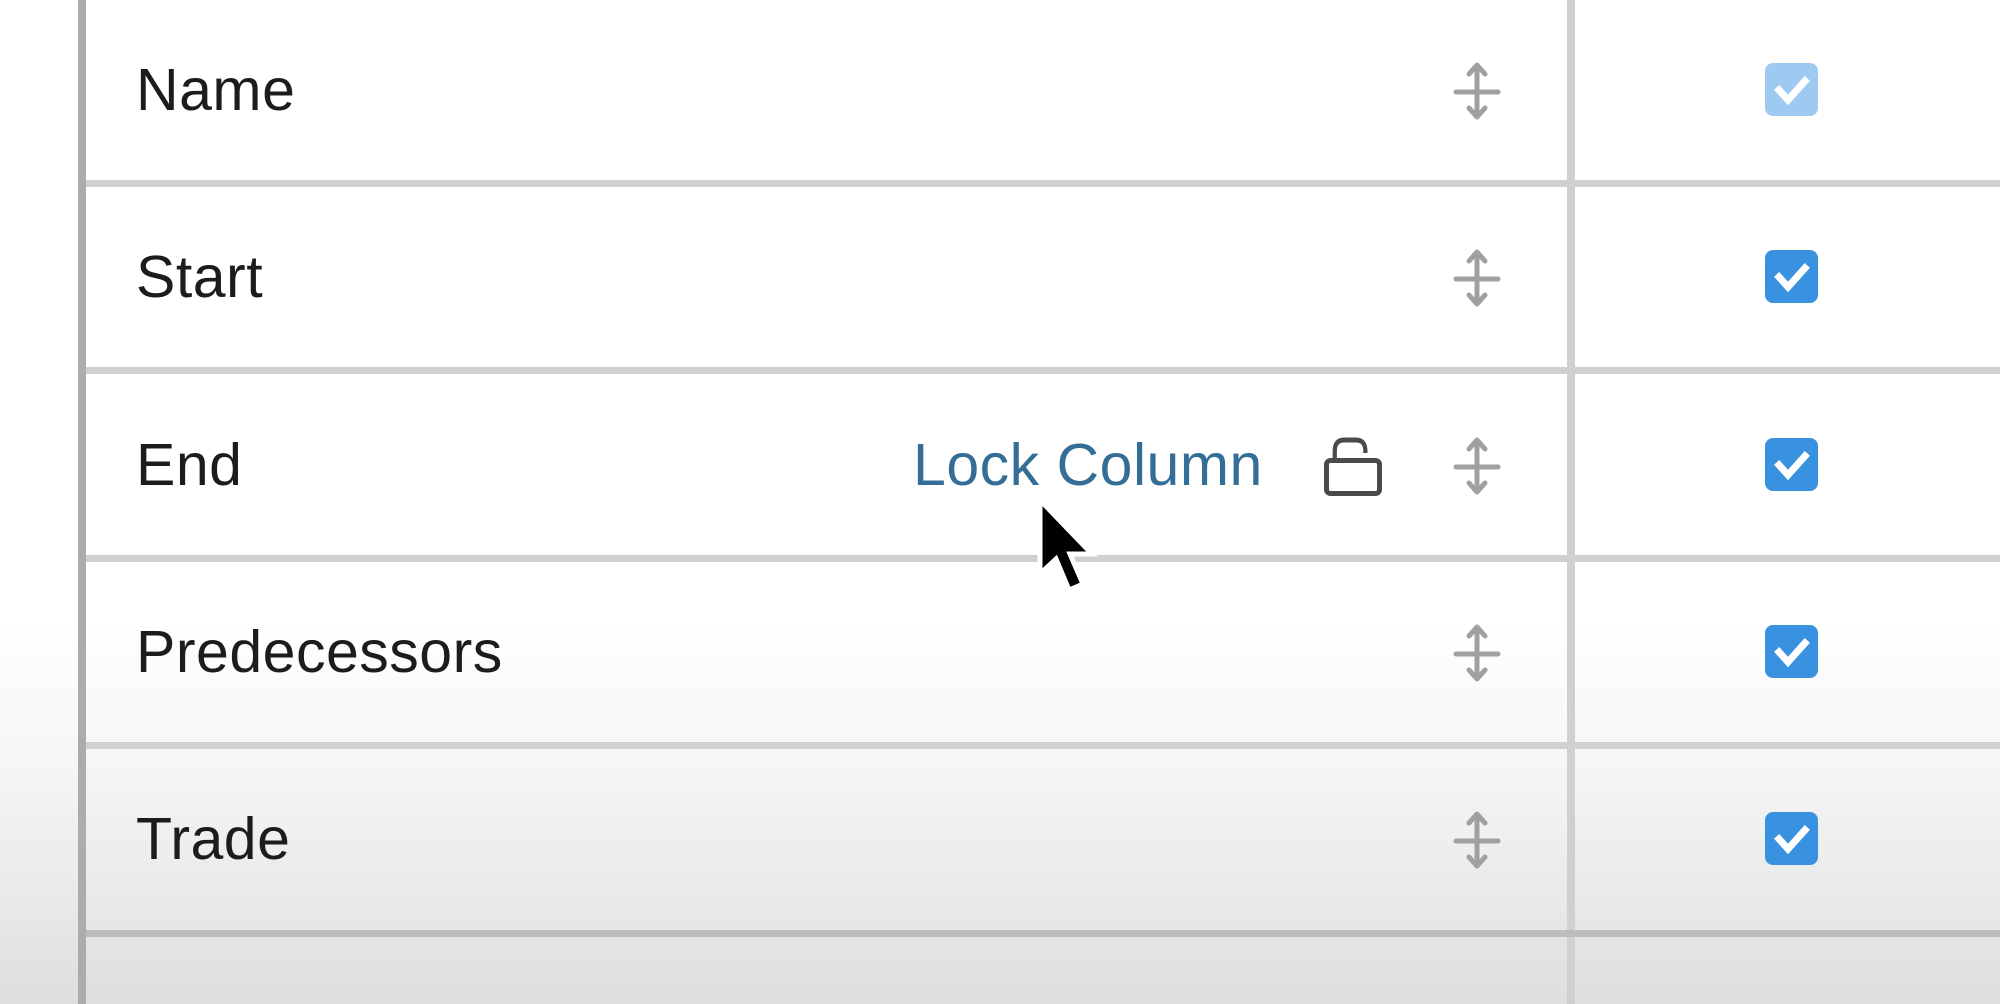 This screenshot has height=1004, width=2000. Describe the element at coordinates (216, 90) in the screenshot. I see `column-name-label: Name` at that location.